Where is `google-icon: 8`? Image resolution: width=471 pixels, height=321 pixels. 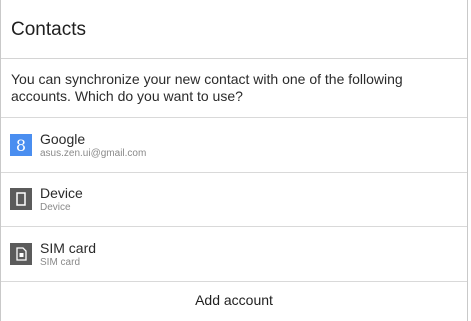 google-icon: 8 is located at coordinates (21, 145).